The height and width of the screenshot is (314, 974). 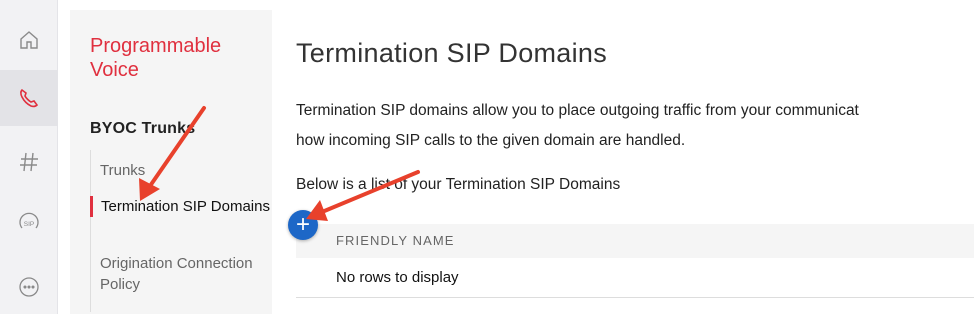 I want to click on nav-item-origination-connection-policy: Origination Connection Policy, so click(x=180, y=274).